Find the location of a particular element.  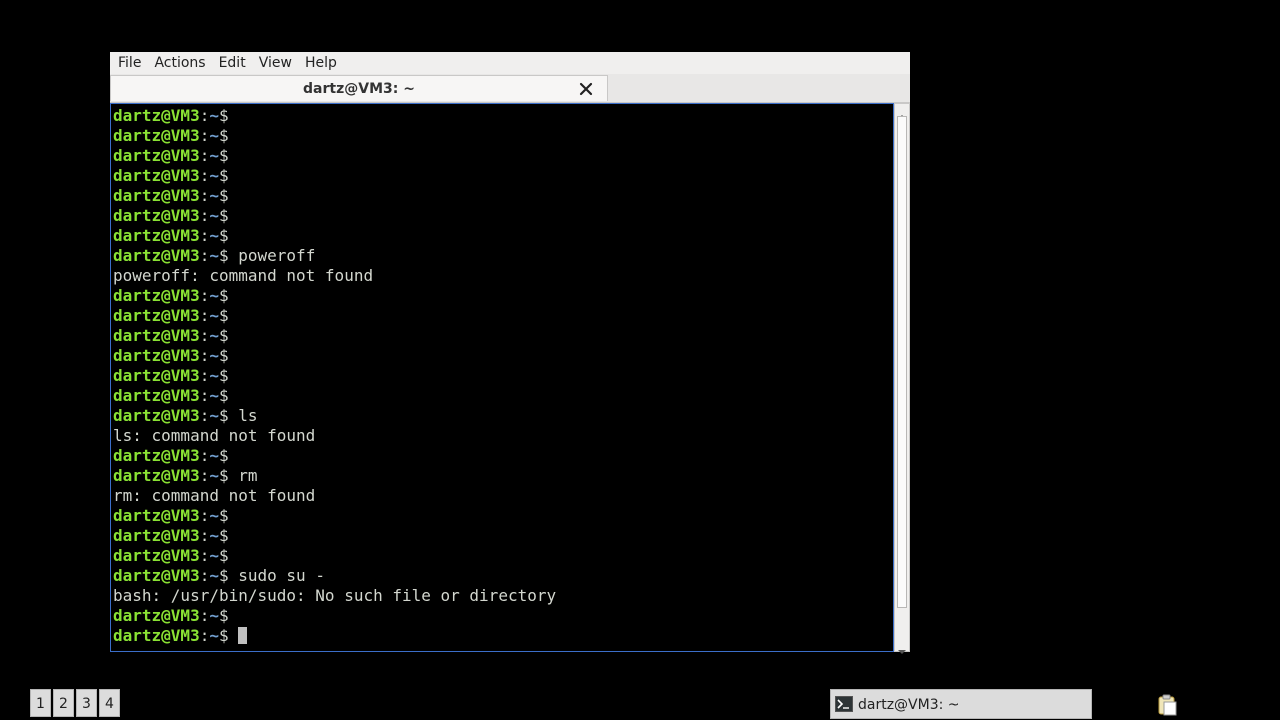

workspace-4-button: 4 is located at coordinates (109, 703).